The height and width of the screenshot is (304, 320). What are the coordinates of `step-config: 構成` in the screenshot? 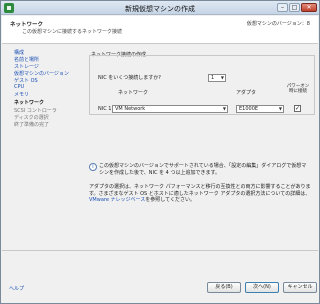 It's located at (19, 52).